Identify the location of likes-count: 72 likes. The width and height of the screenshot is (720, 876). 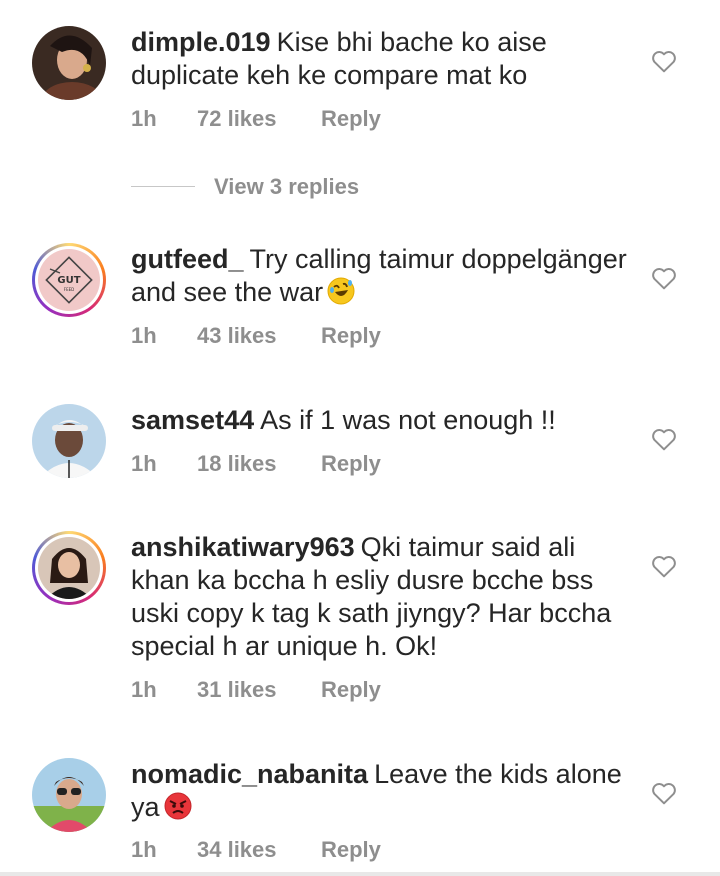
(259, 119).